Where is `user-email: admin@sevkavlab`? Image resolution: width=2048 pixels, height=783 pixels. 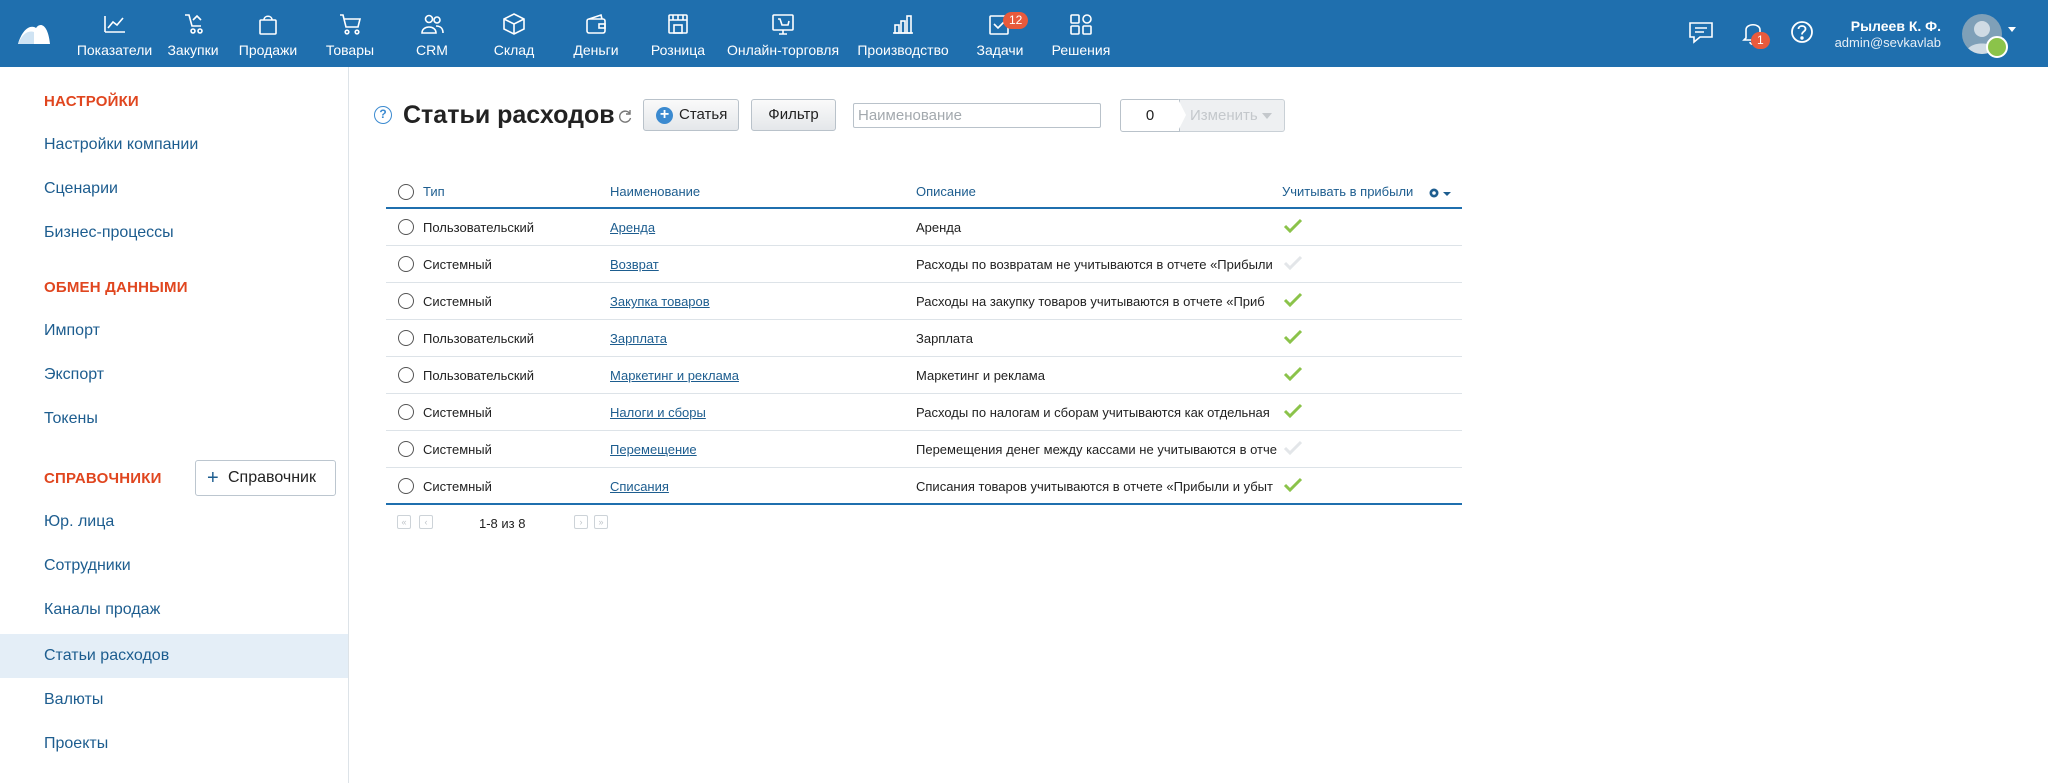 user-email: admin@sevkavlab is located at coordinates (1888, 42).